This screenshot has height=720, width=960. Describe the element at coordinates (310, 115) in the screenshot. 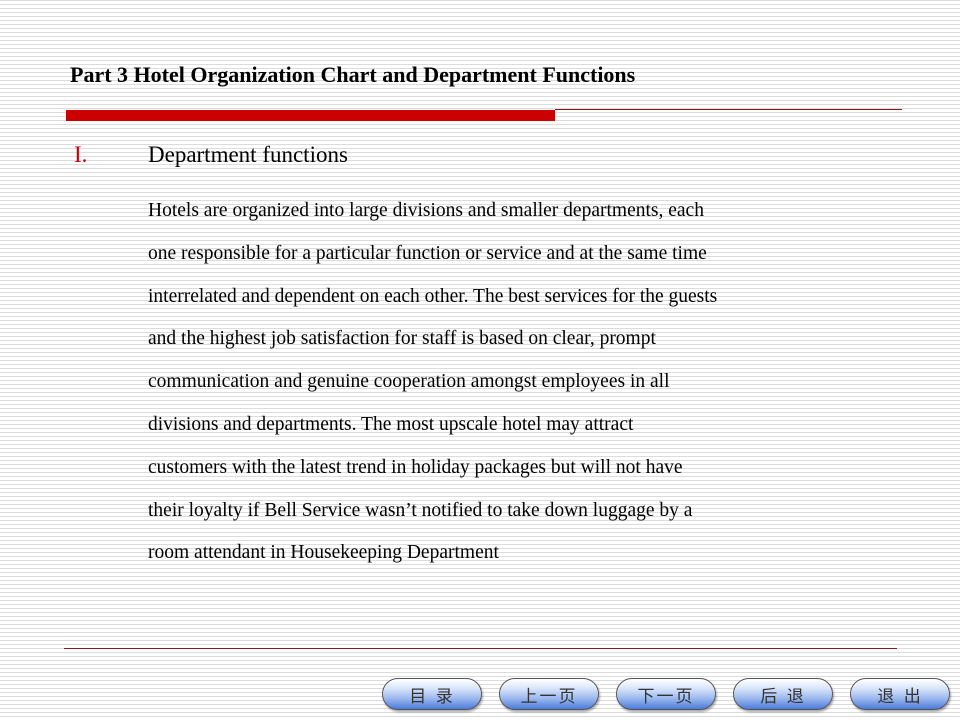

I see `title-accent-bar` at that location.